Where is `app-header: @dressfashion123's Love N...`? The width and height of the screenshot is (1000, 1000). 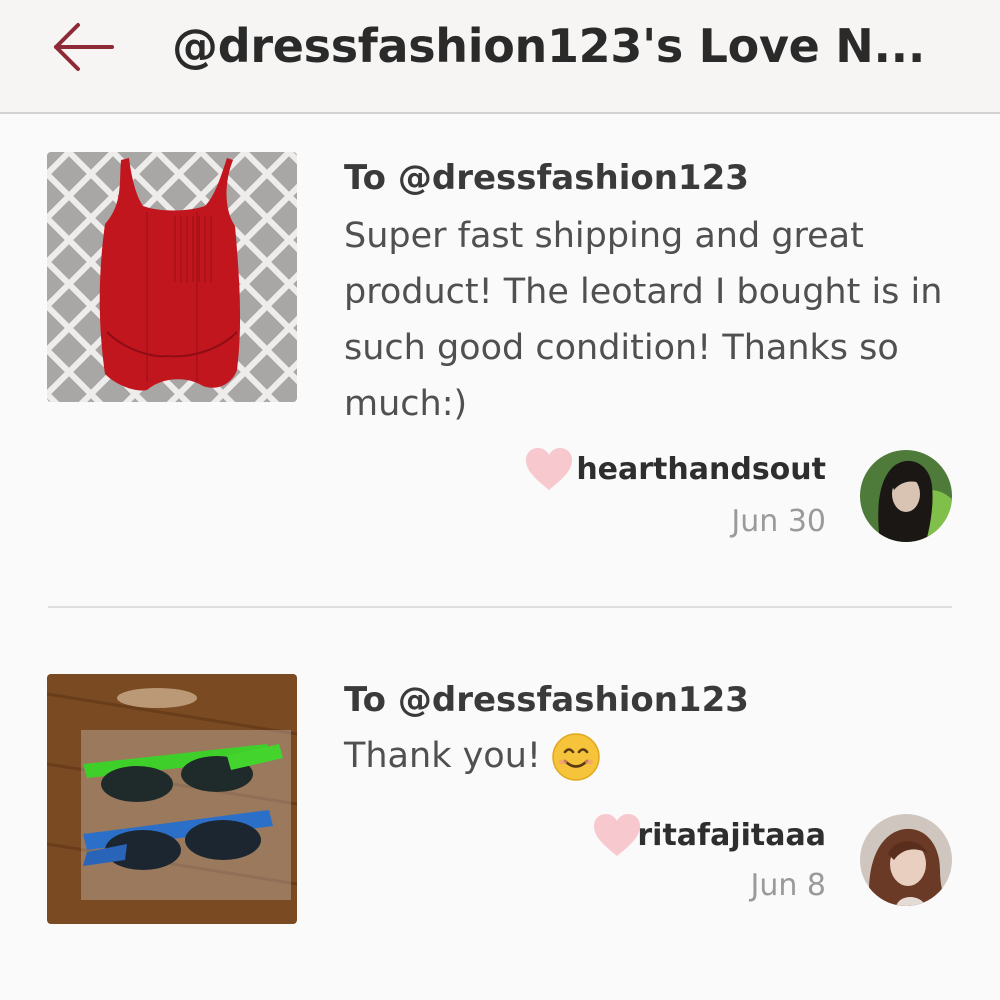 app-header: @dressfashion123's Love N... is located at coordinates (500, 57).